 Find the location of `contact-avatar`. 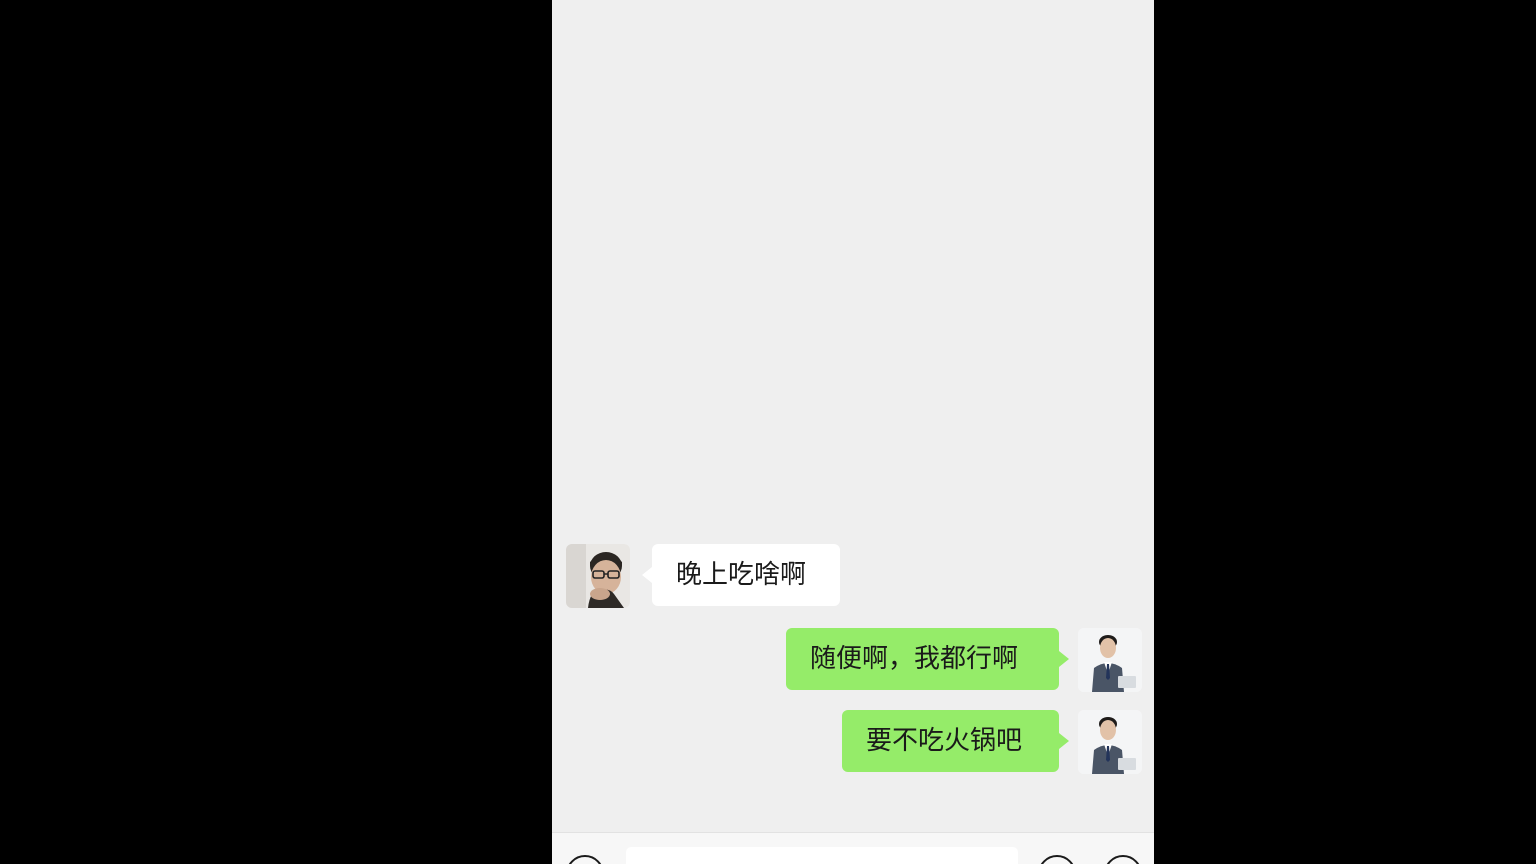

contact-avatar is located at coordinates (598, 576).